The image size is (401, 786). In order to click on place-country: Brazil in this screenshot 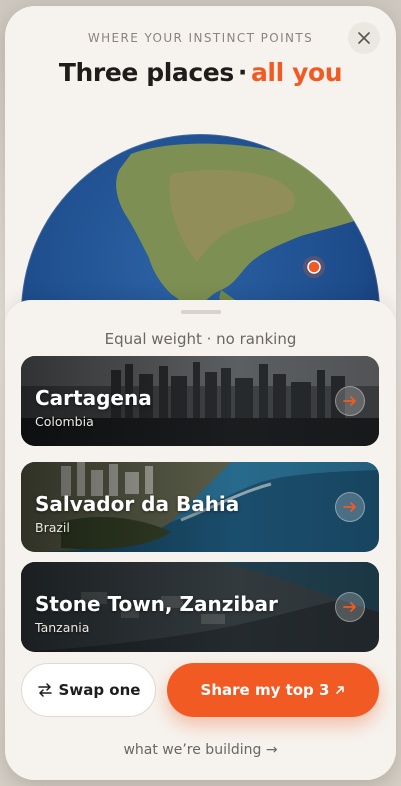, I will do `click(52, 527)`.